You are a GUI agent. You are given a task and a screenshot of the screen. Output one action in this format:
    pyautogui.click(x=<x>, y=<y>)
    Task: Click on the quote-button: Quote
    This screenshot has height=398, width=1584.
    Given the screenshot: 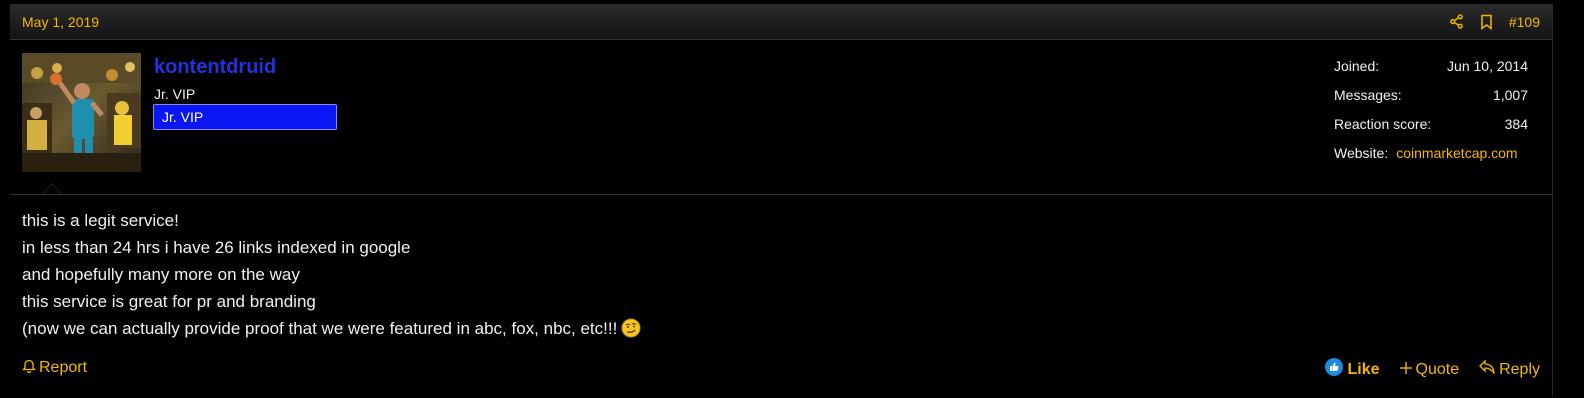 What is the action you would take?
    pyautogui.click(x=1429, y=369)
    